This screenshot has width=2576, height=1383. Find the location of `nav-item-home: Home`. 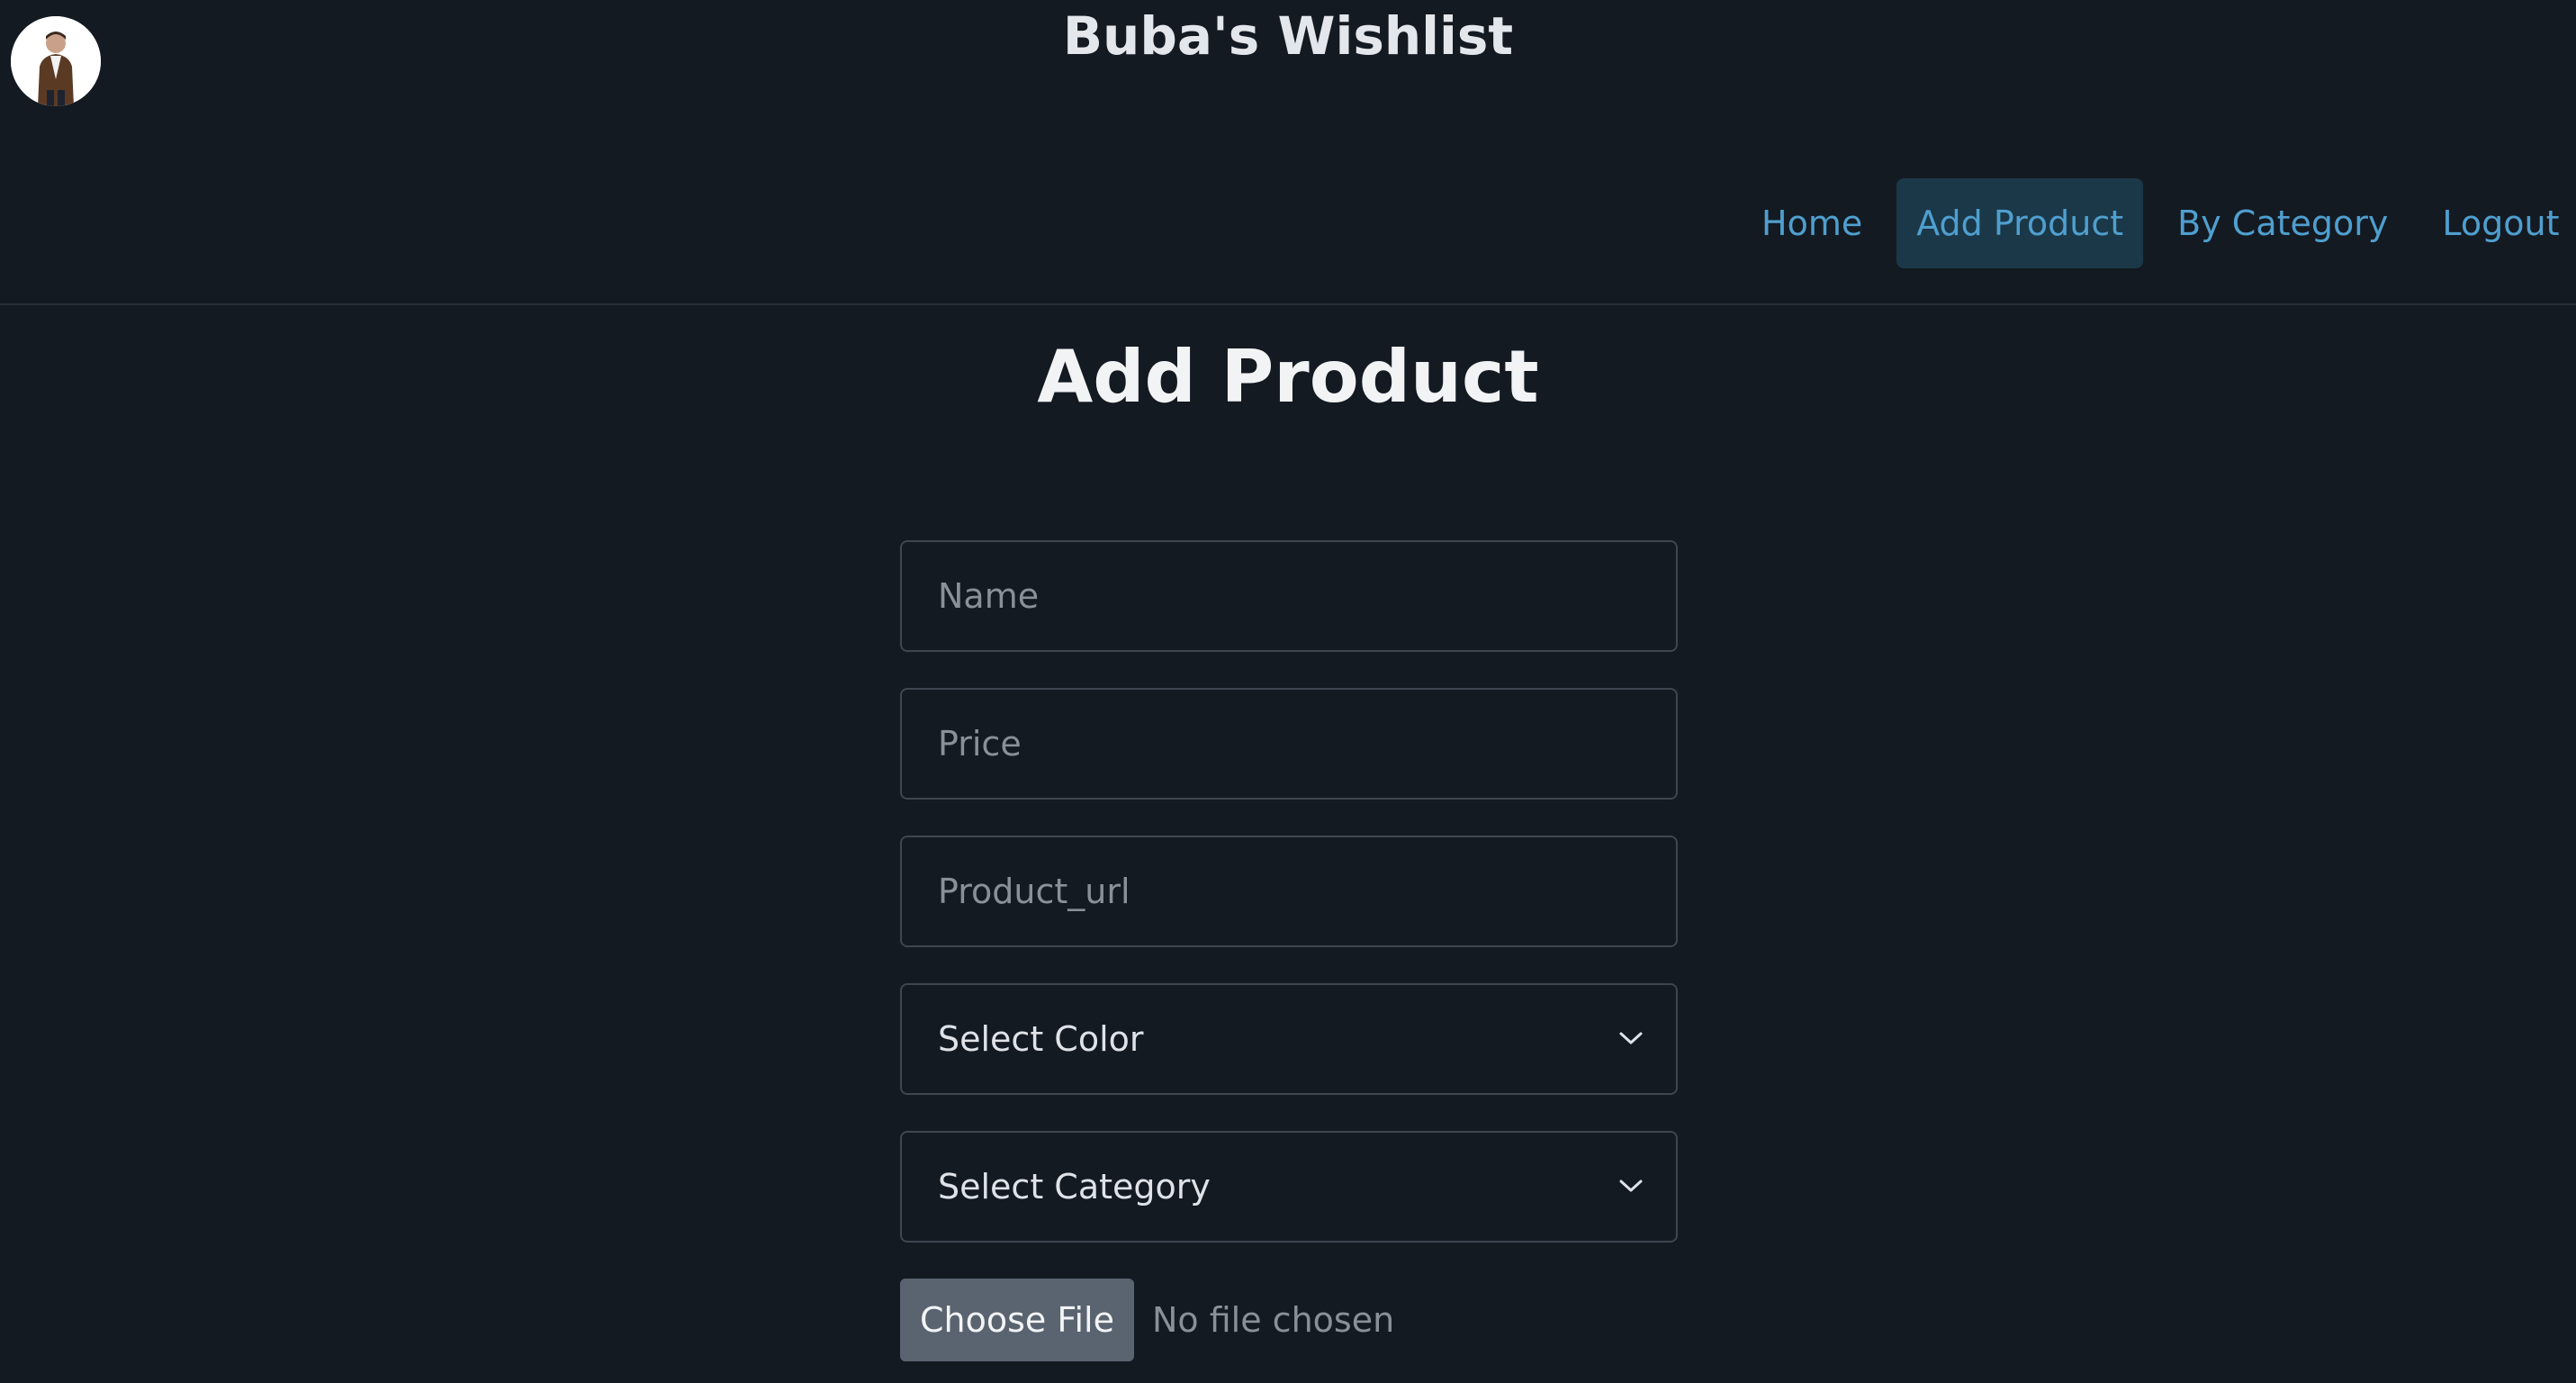

nav-item-home: Home is located at coordinates (1812, 223).